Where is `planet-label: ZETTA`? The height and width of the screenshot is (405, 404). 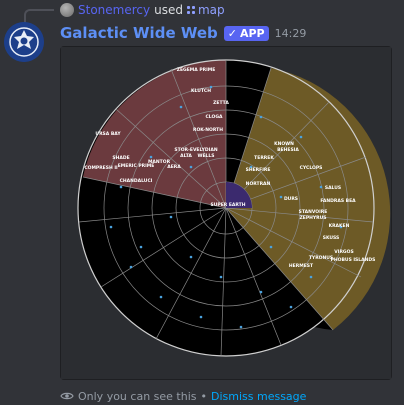
planet-label: ZETTA is located at coordinates (221, 103).